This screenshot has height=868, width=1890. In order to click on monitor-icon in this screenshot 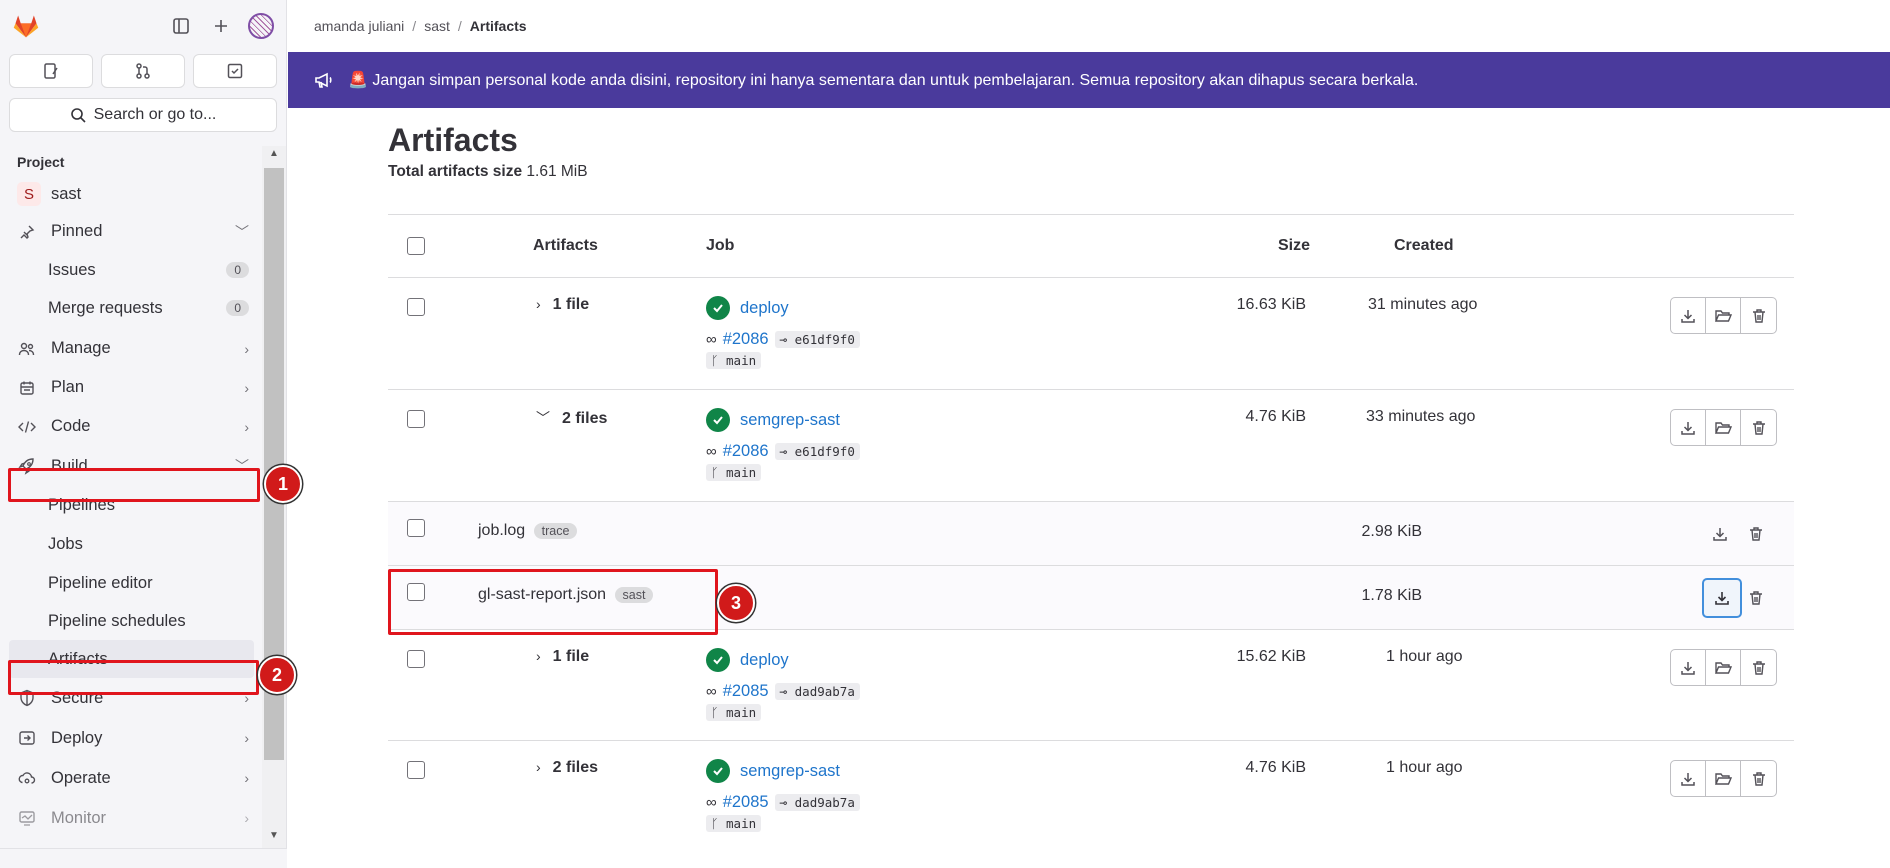, I will do `click(27, 818)`.